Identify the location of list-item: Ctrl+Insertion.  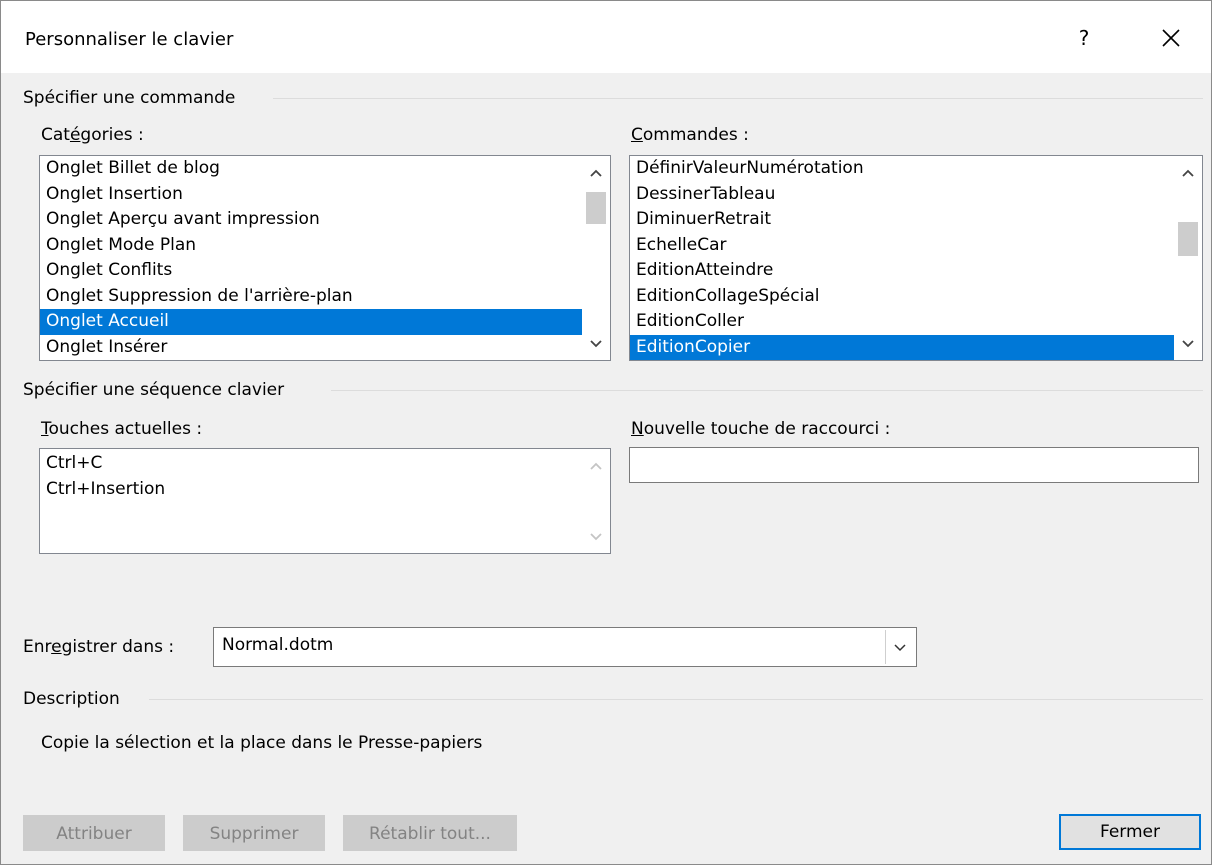
(311, 490).